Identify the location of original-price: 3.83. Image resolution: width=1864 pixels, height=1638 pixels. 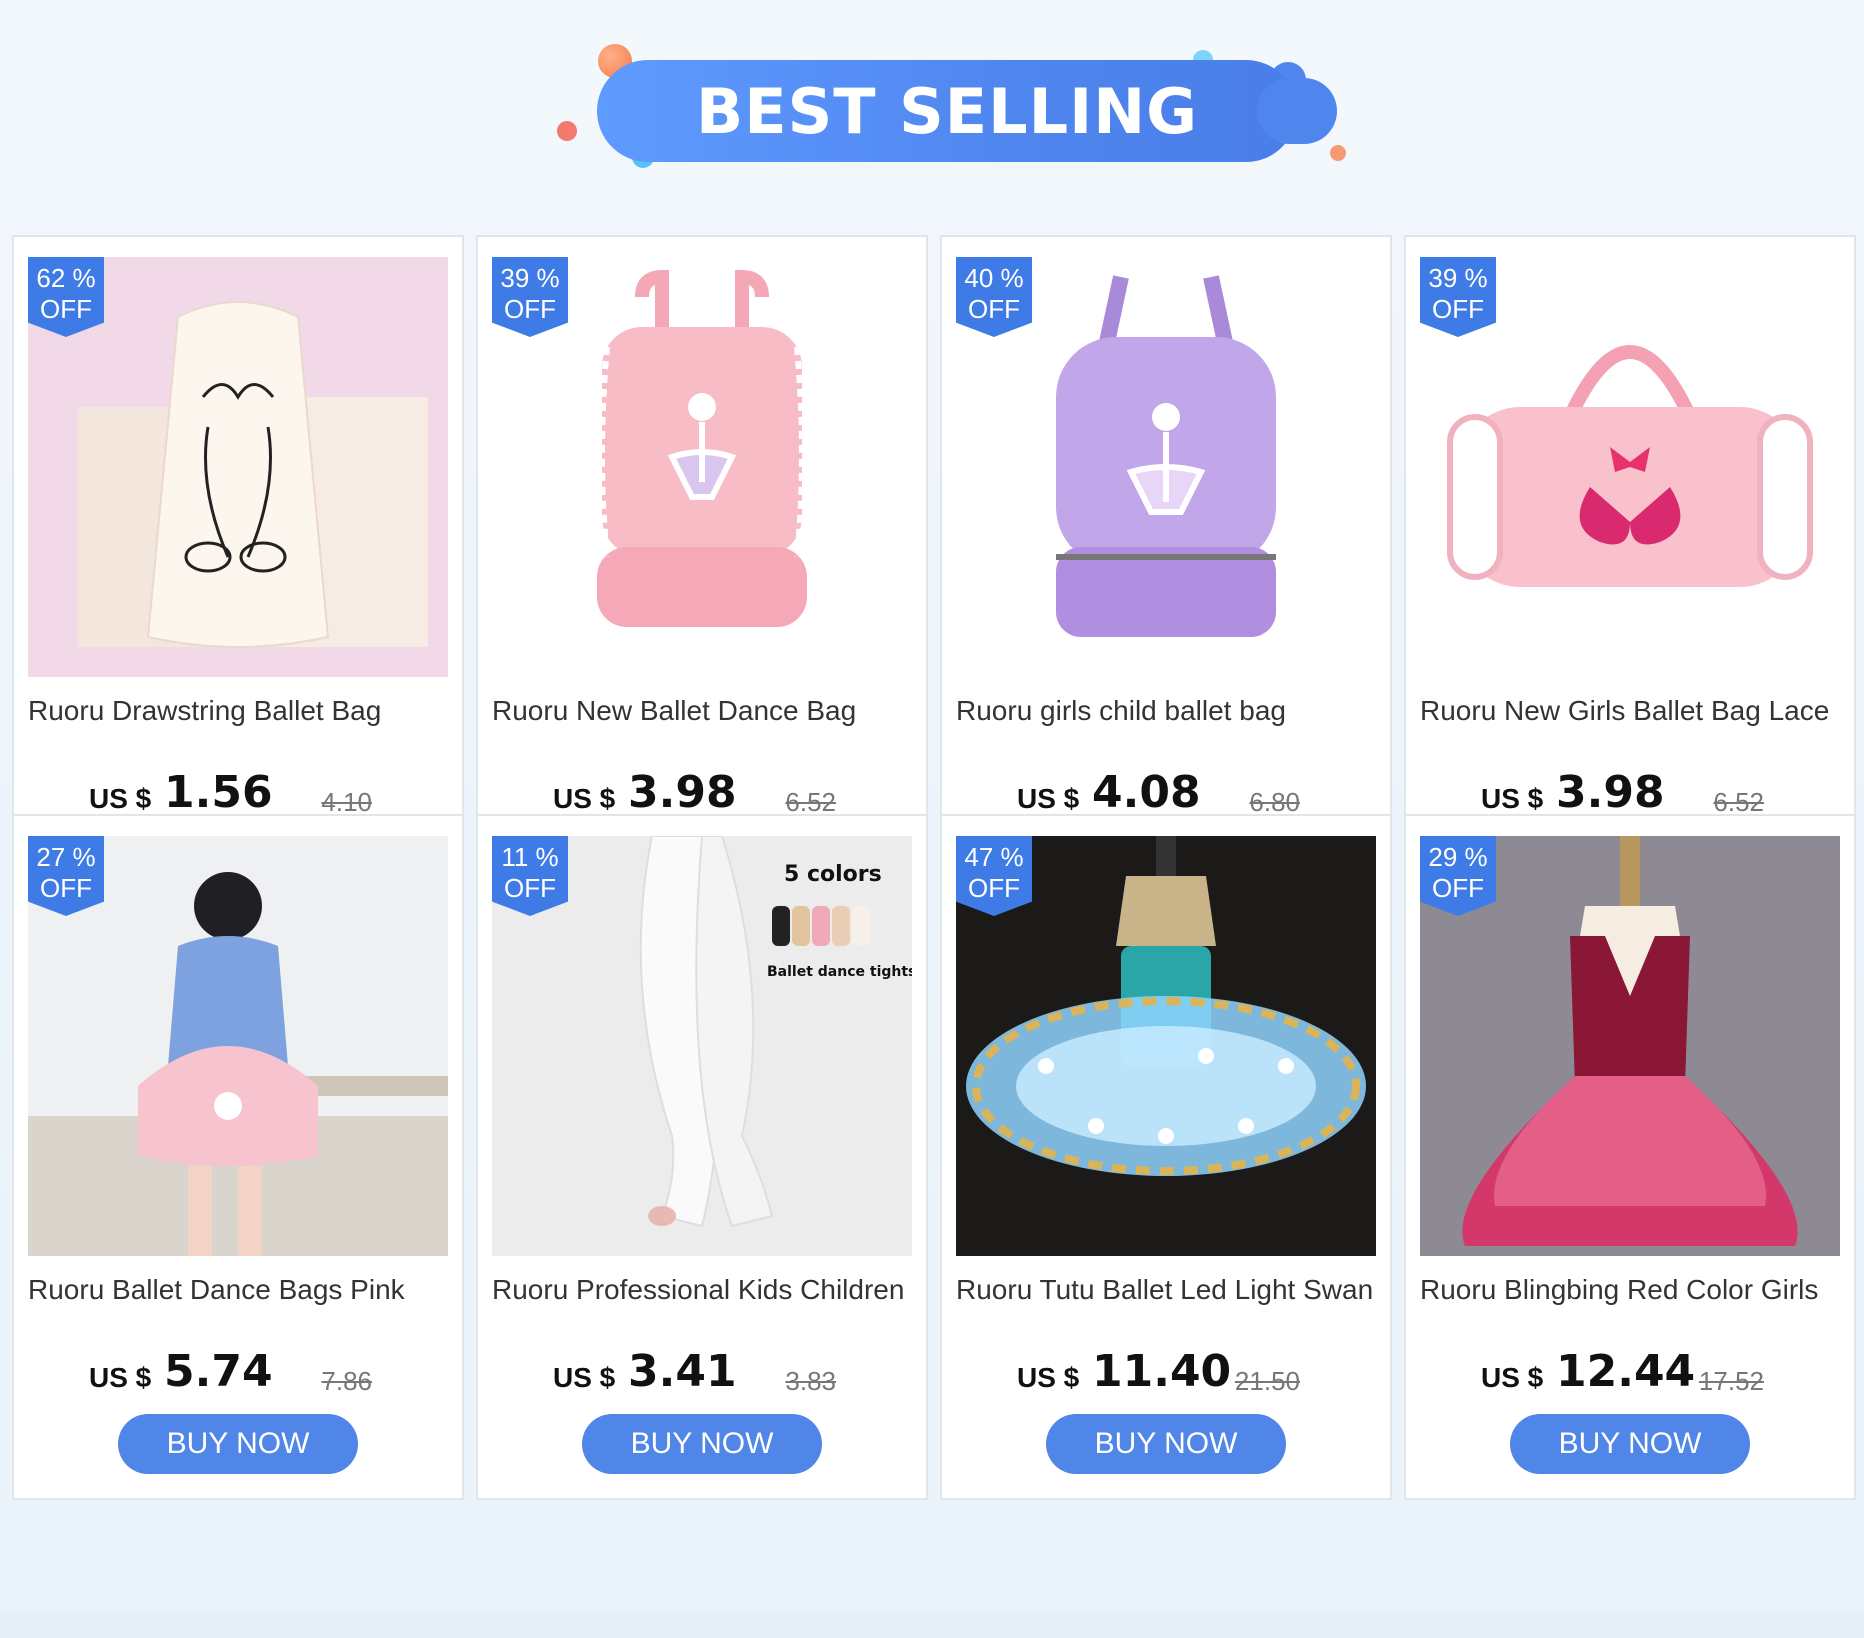
(810, 1381).